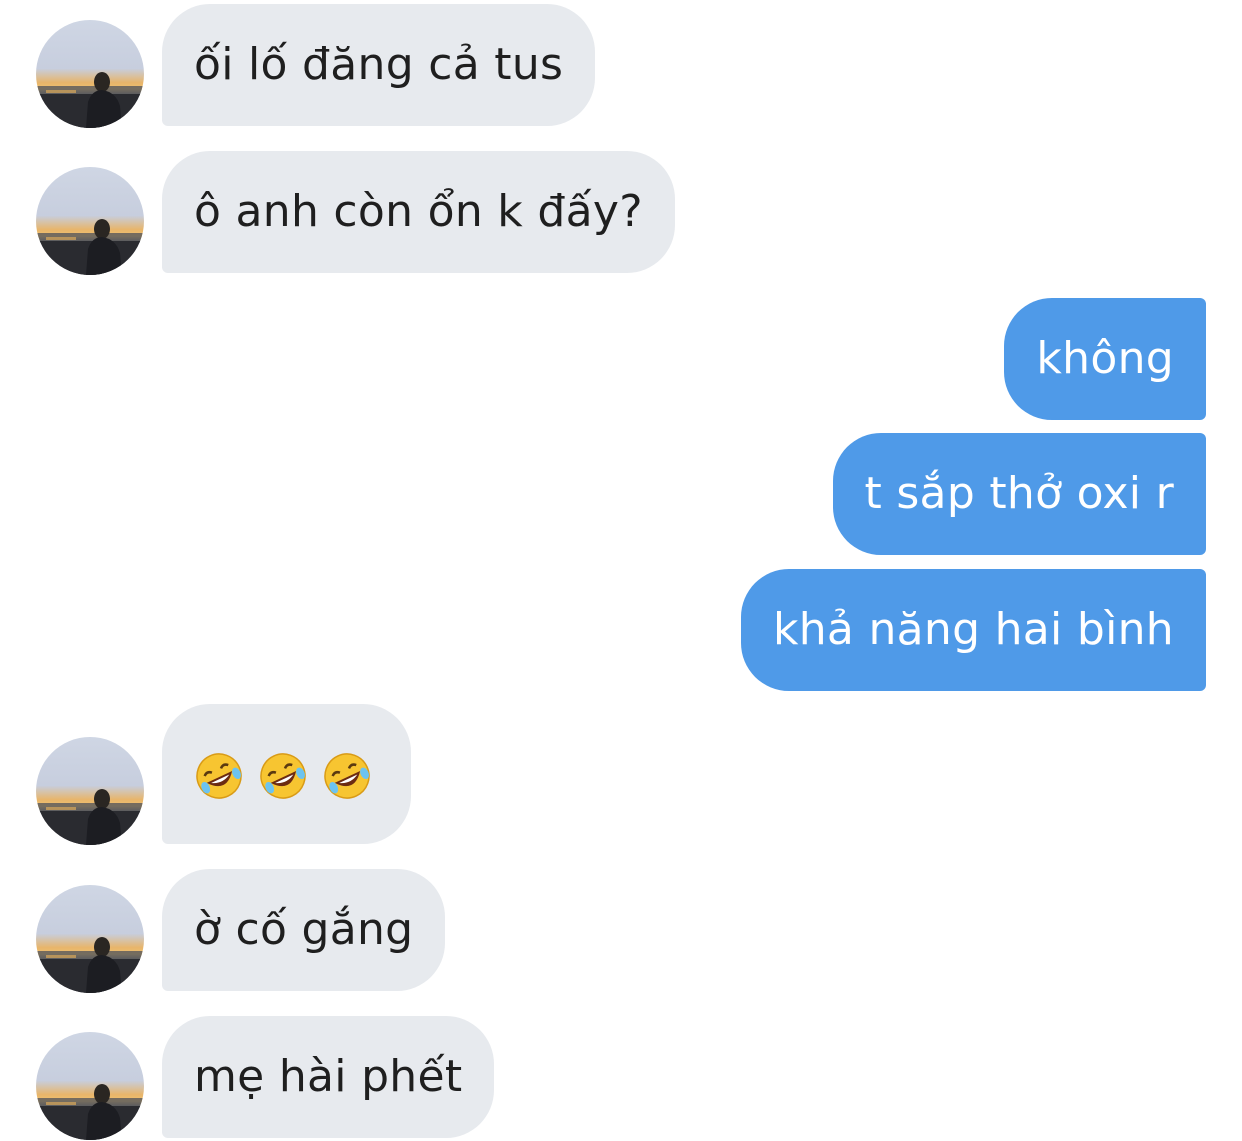 Image resolution: width=1242 pixels, height=1141 pixels. Describe the element at coordinates (379, 65) in the screenshot. I see `message-bubble-incoming: ối lố đăng cả tus` at that location.